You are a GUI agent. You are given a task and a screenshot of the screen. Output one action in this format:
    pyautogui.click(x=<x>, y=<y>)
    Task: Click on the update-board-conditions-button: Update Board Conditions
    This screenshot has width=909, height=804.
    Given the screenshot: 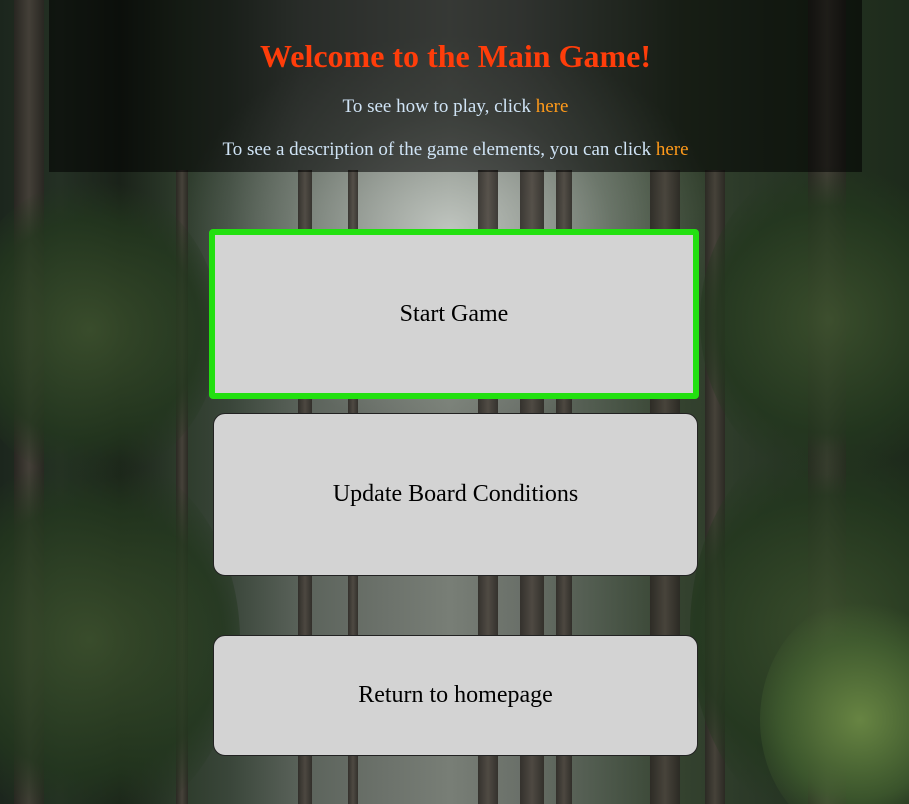 What is the action you would take?
    pyautogui.click(x=455, y=494)
    